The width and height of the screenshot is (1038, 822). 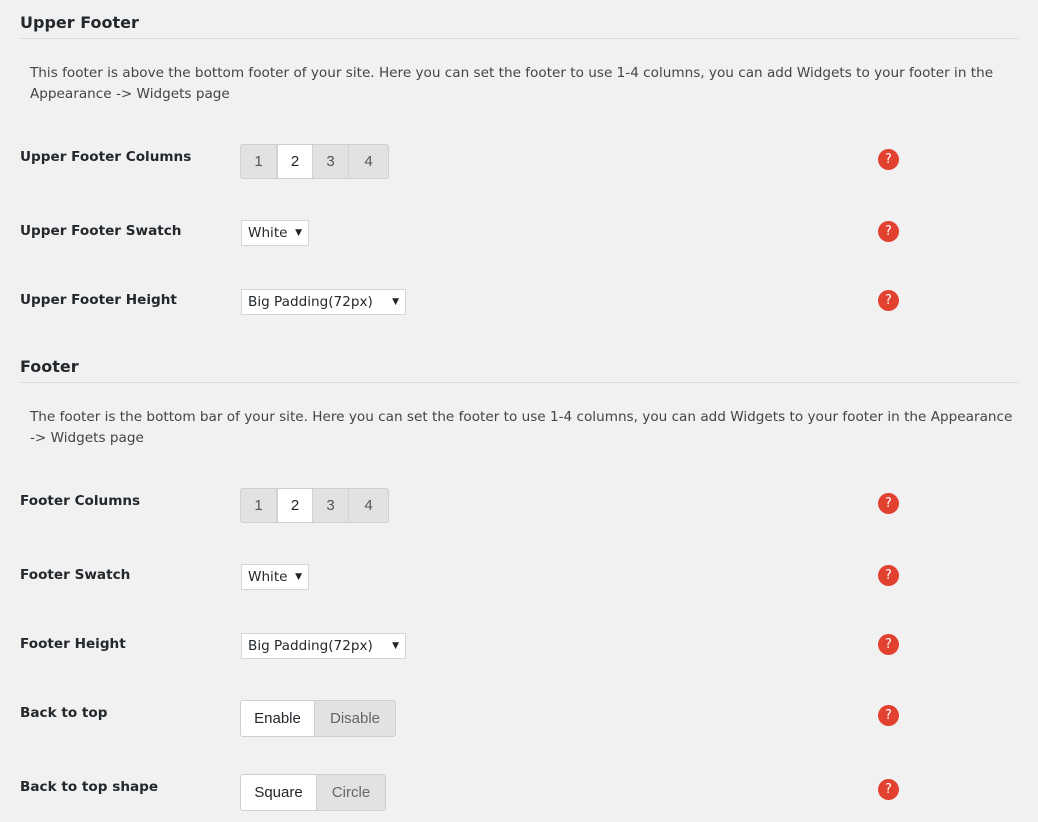 What do you see at coordinates (259, 161) in the screenshot?
I see `upper-footer-columns-option-1: 1` at bounding box center [259, 161].